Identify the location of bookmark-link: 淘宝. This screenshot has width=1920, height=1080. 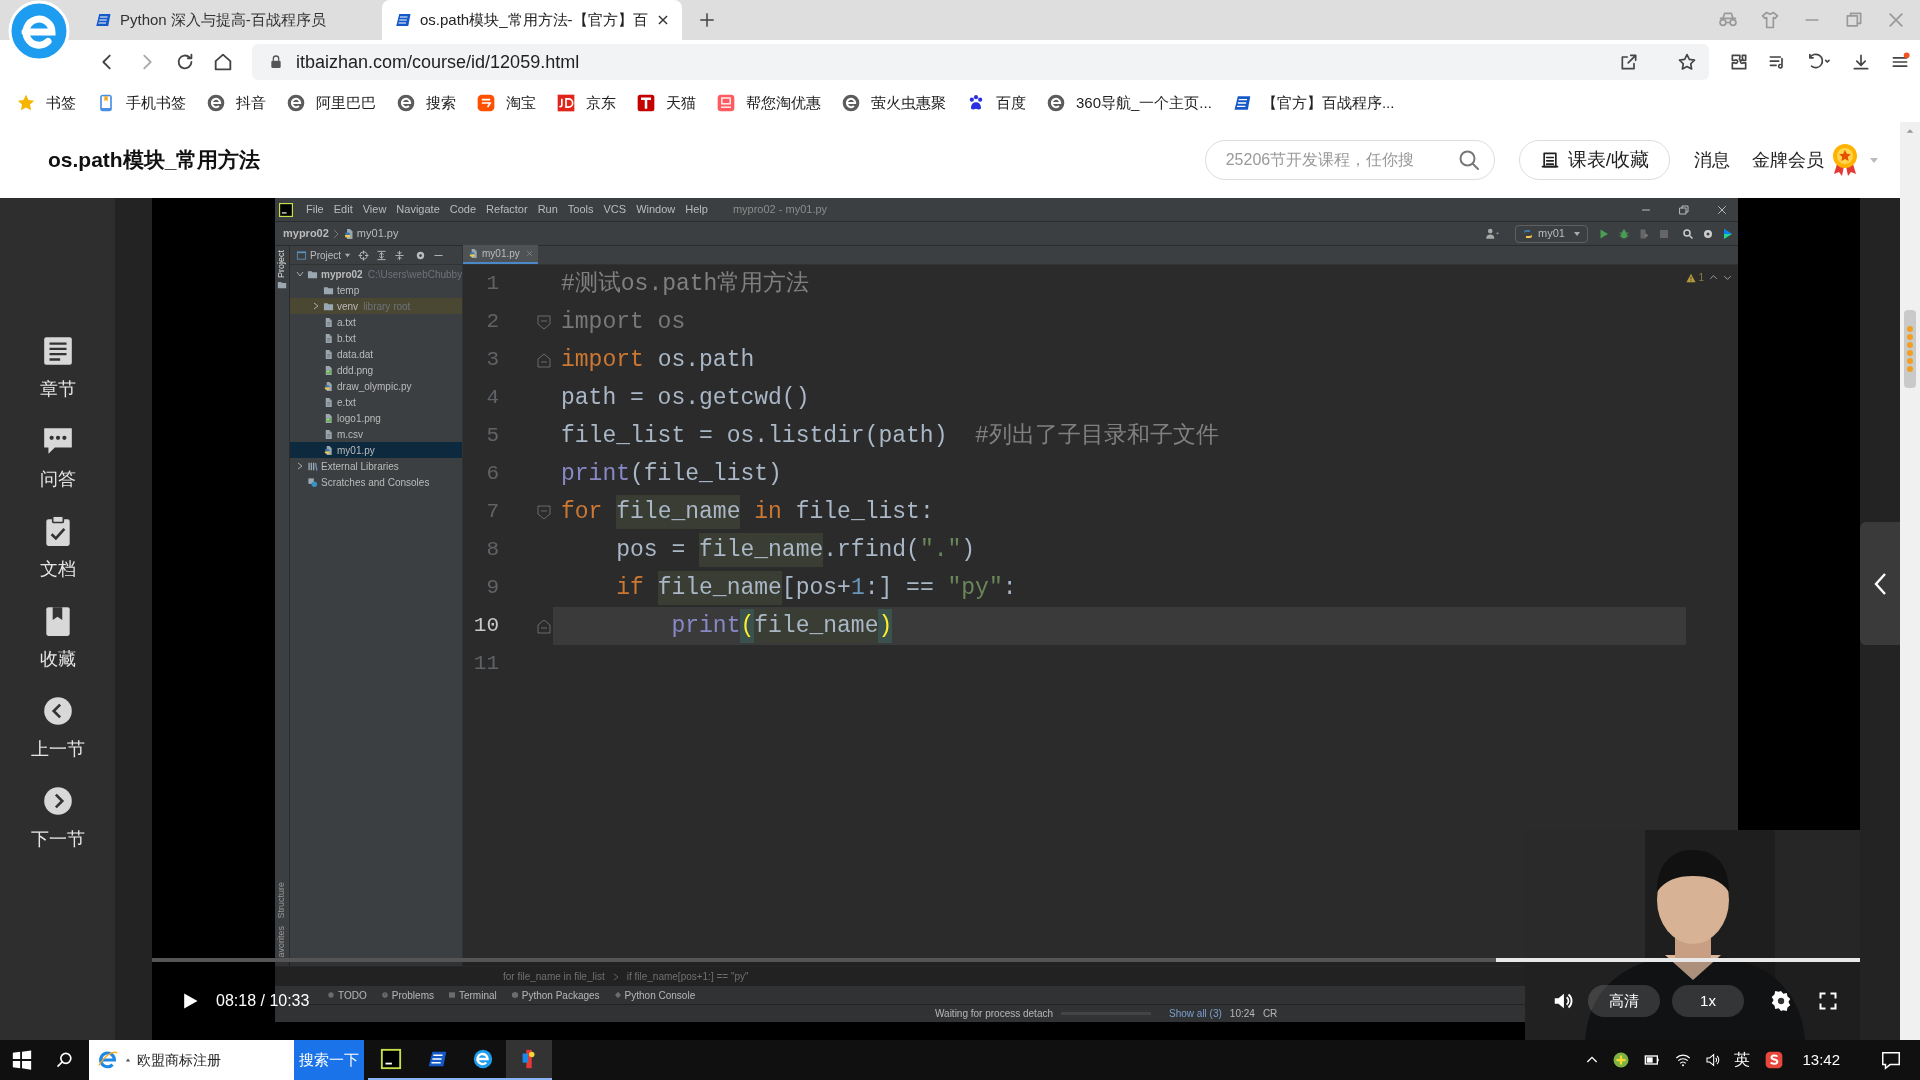
(506, 103).